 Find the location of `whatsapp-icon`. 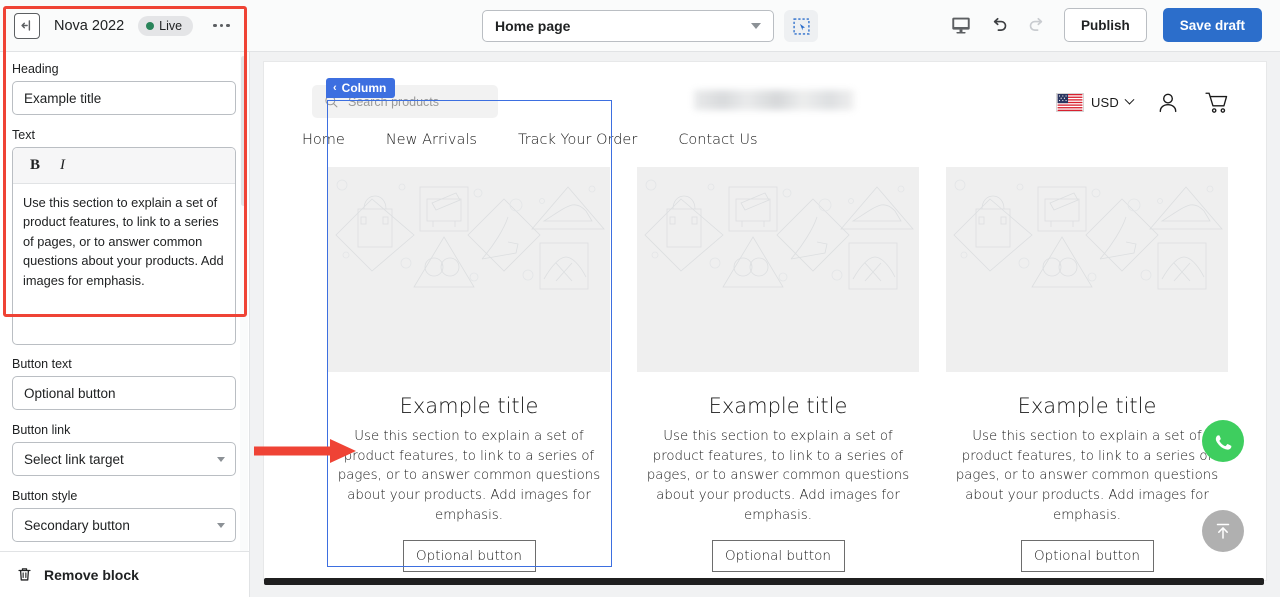

whatsapp-icon is located at coordinates (1223, 441).